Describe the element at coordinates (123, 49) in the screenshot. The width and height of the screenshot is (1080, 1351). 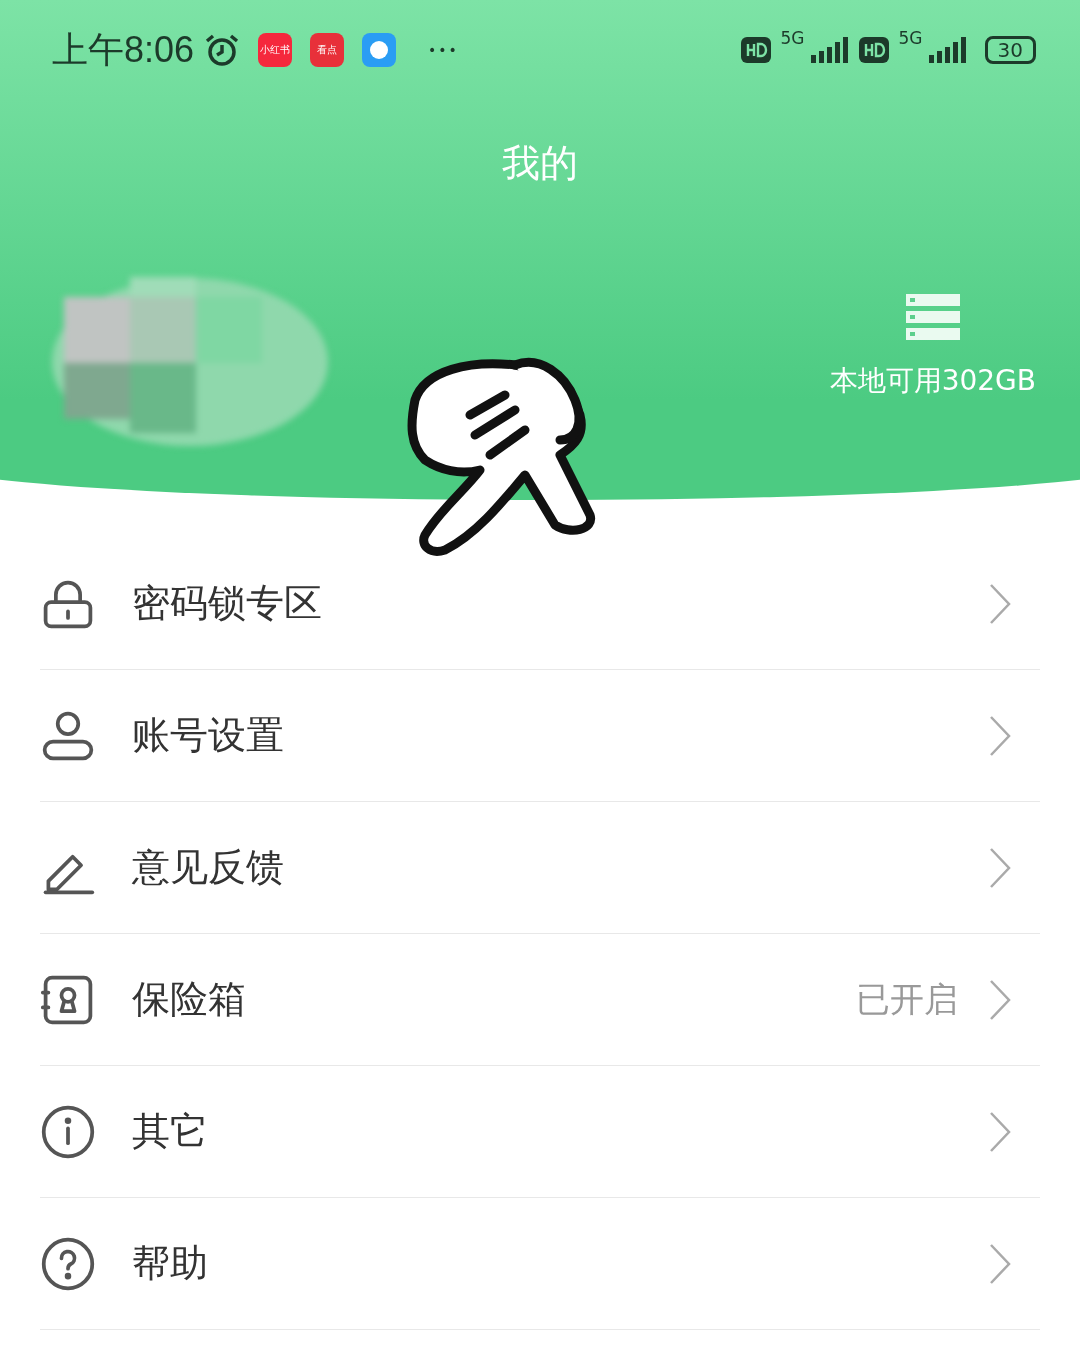
I see `status-time: 上午8:06` at that location.